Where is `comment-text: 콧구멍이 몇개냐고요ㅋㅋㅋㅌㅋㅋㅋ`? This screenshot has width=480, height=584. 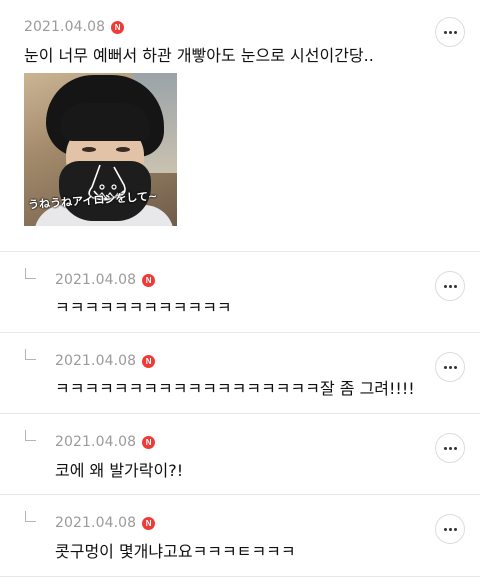
comment-text: 콧구멍이 몇개냐고요ㅋㅋㅋㅌㅋㅋㅋ is located at coordinates (175, 551).